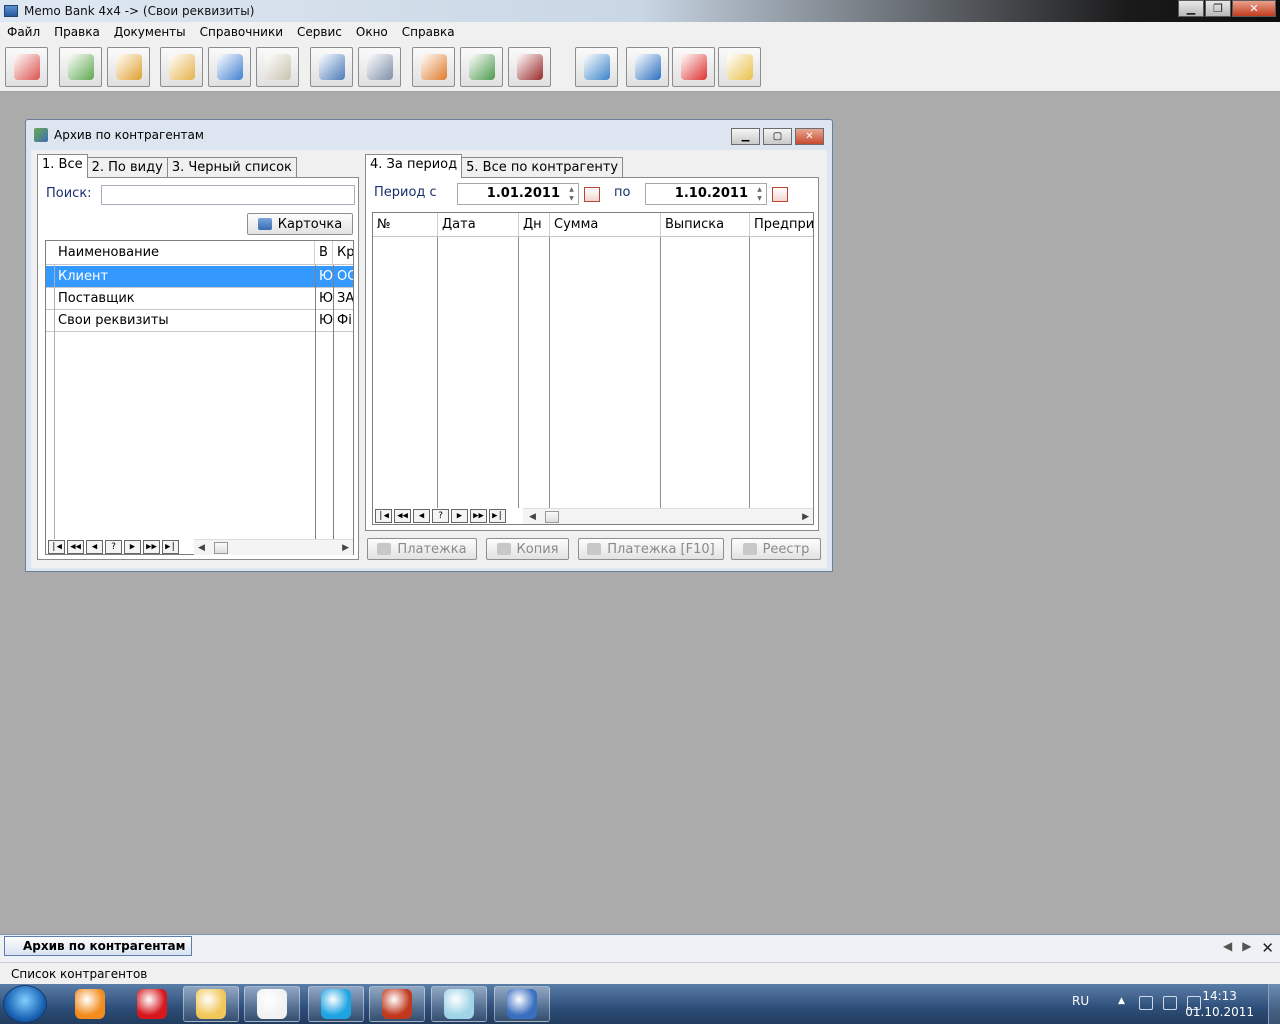 Image resolution: width=1280 pixels, height=1024 pixels. Describe the element at coordinates (229, 67) in the screenshot. I see `toolbar-button-chart` at that location.